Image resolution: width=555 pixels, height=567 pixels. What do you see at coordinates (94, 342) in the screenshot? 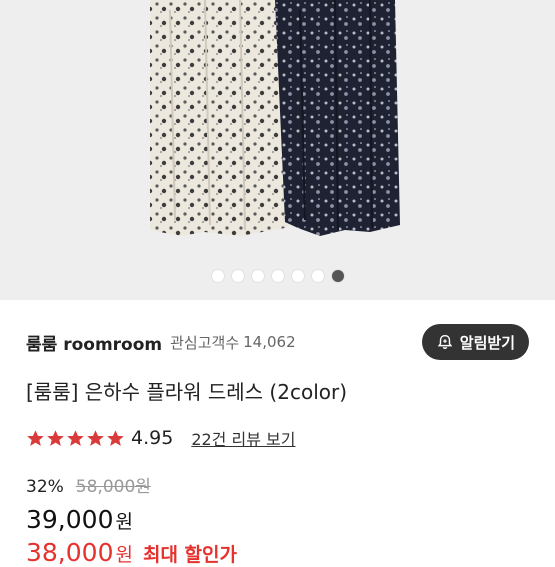
I see `shop-name: 룸룸 roomroom` at bounding box center [94, 342].